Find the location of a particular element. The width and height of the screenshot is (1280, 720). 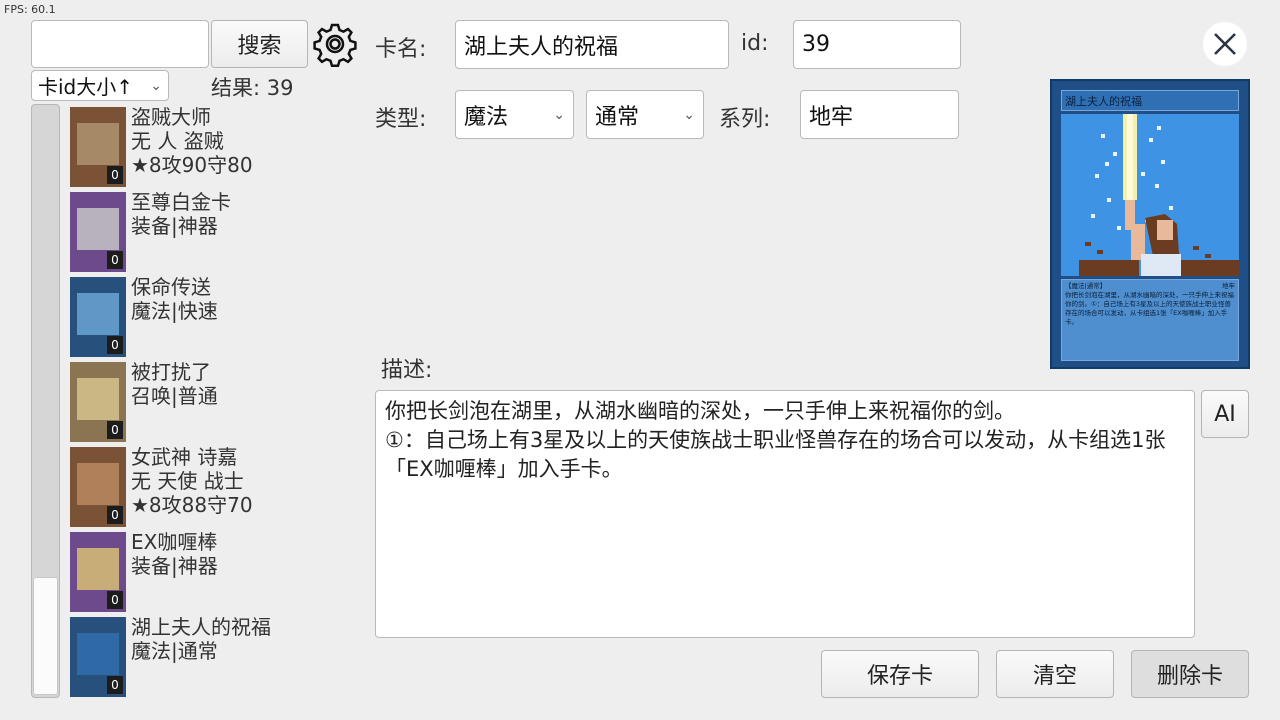

preview-artwork is located at coordinates (1150, 195).